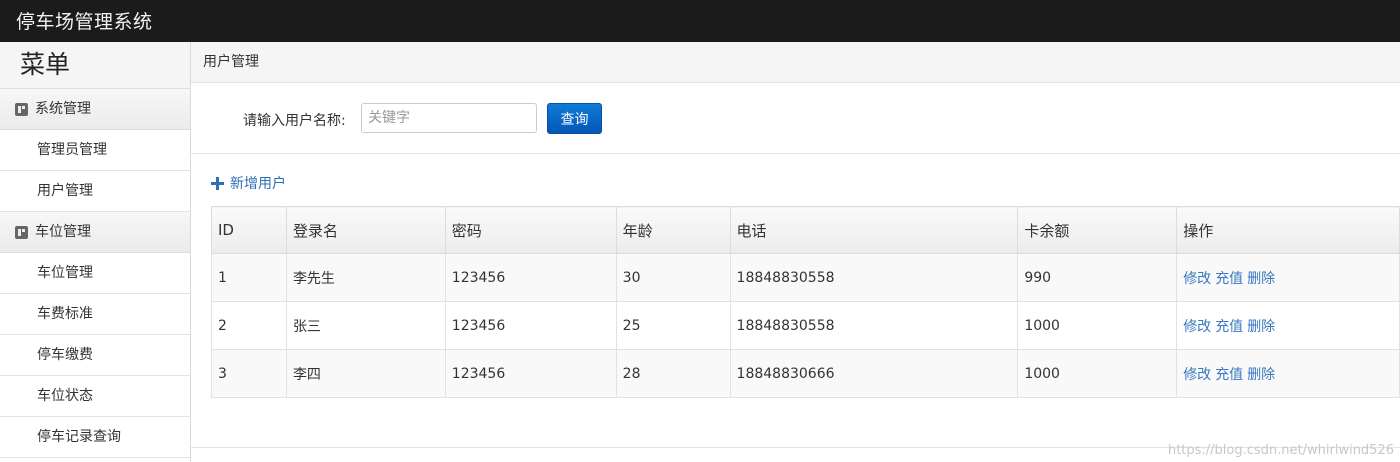 The image size is (1400, 462). I want to click on column-header: 登录名, so click(365, 230).